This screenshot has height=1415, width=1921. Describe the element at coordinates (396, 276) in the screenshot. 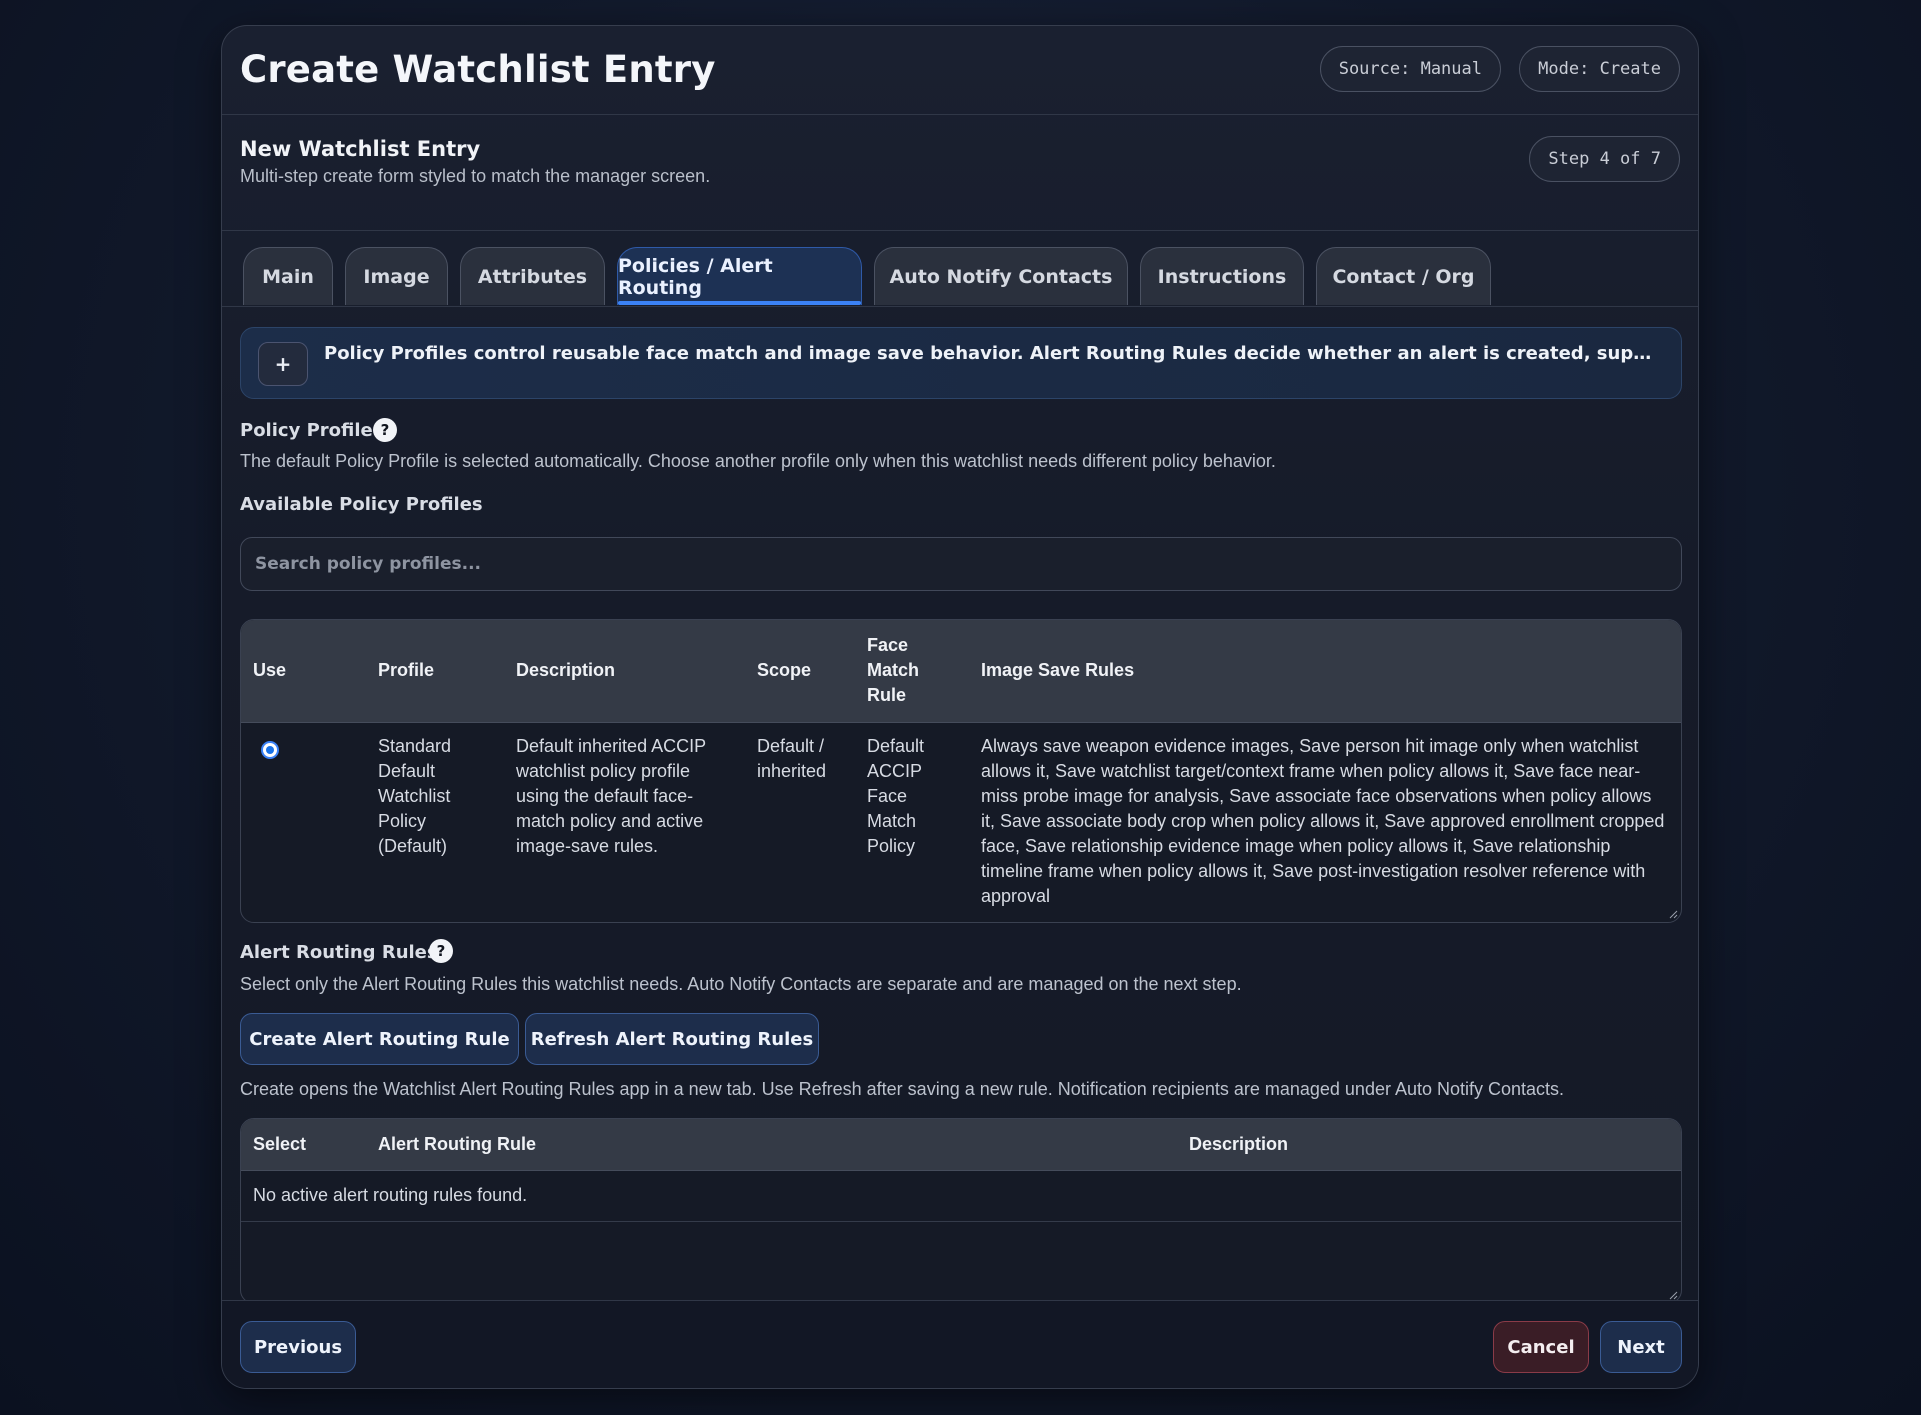

I see `tab-image: Image` at that location.